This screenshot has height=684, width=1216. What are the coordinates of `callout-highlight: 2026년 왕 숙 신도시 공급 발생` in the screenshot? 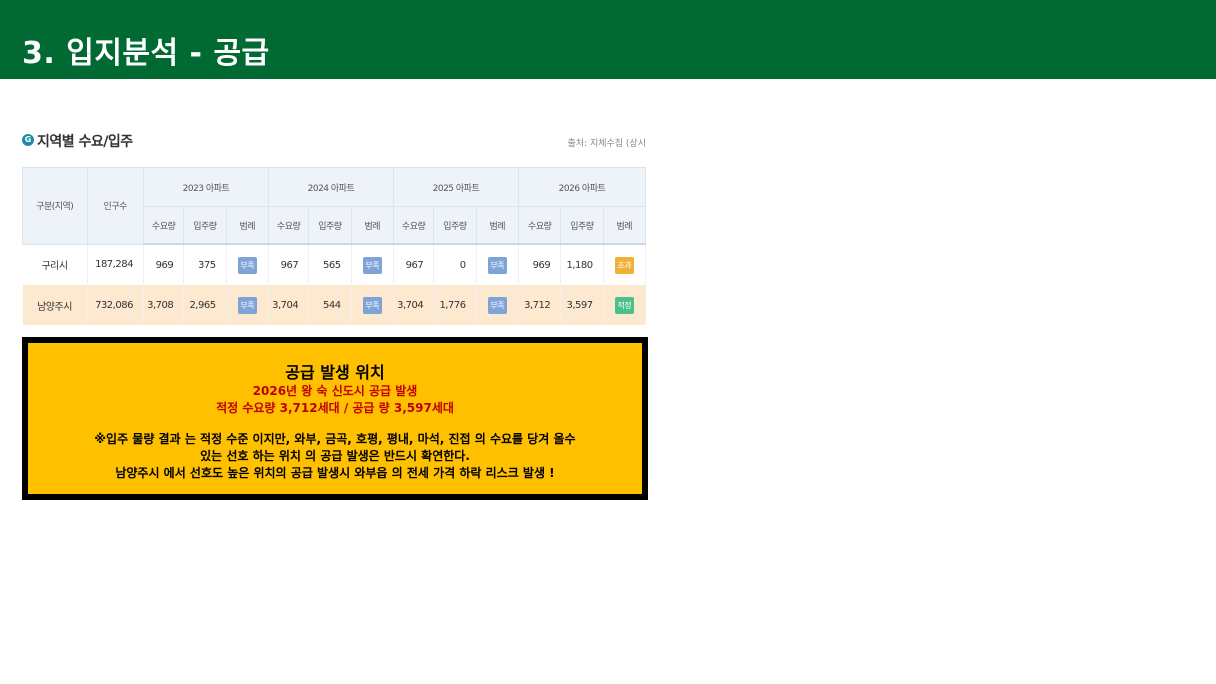 It's located at (335, 391).